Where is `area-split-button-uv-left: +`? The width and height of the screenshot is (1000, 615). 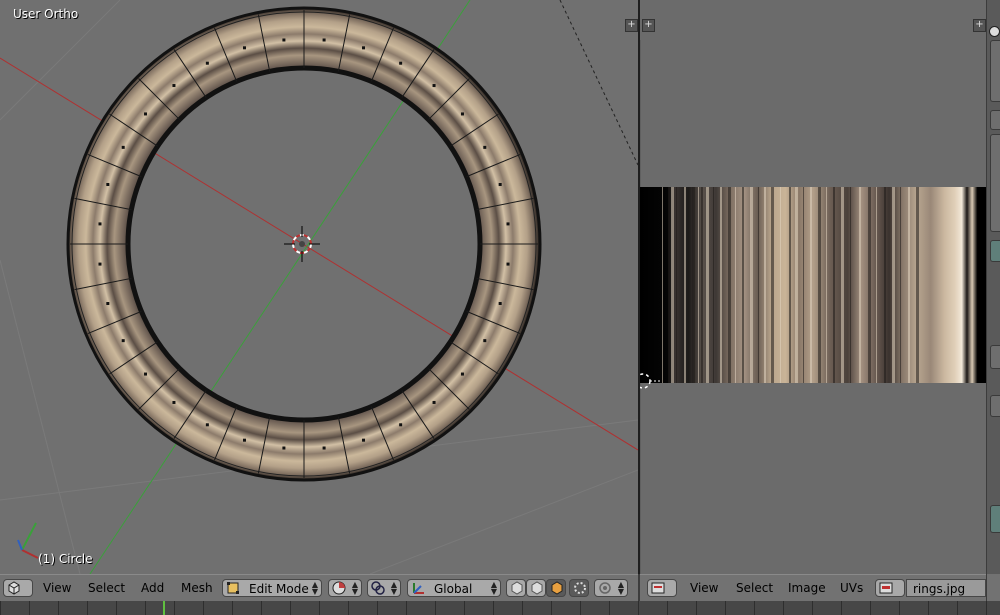 area-split-button-uv-left: + is located at coordinates (648, 25).